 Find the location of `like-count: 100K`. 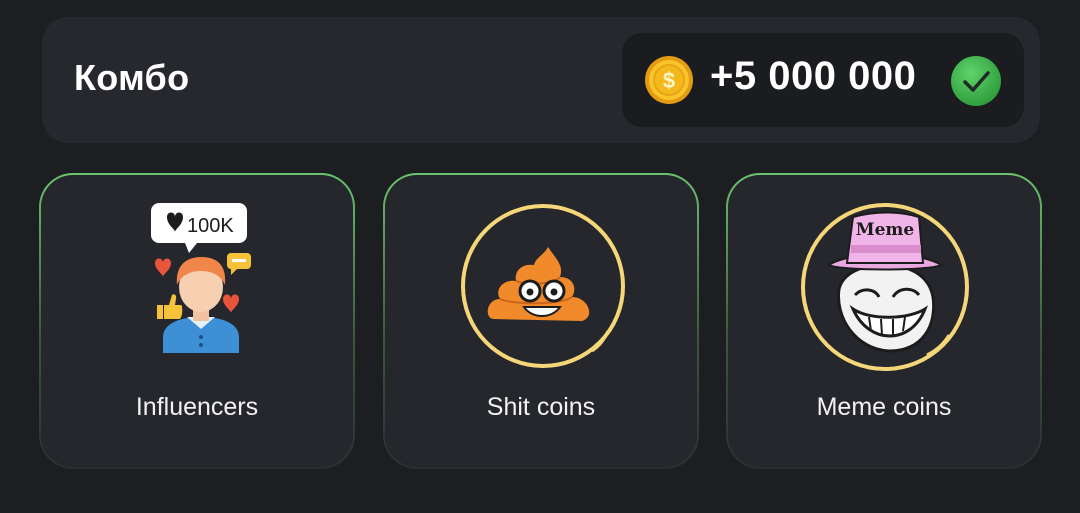

like-count: 100K is located at coordinates (210, 226).